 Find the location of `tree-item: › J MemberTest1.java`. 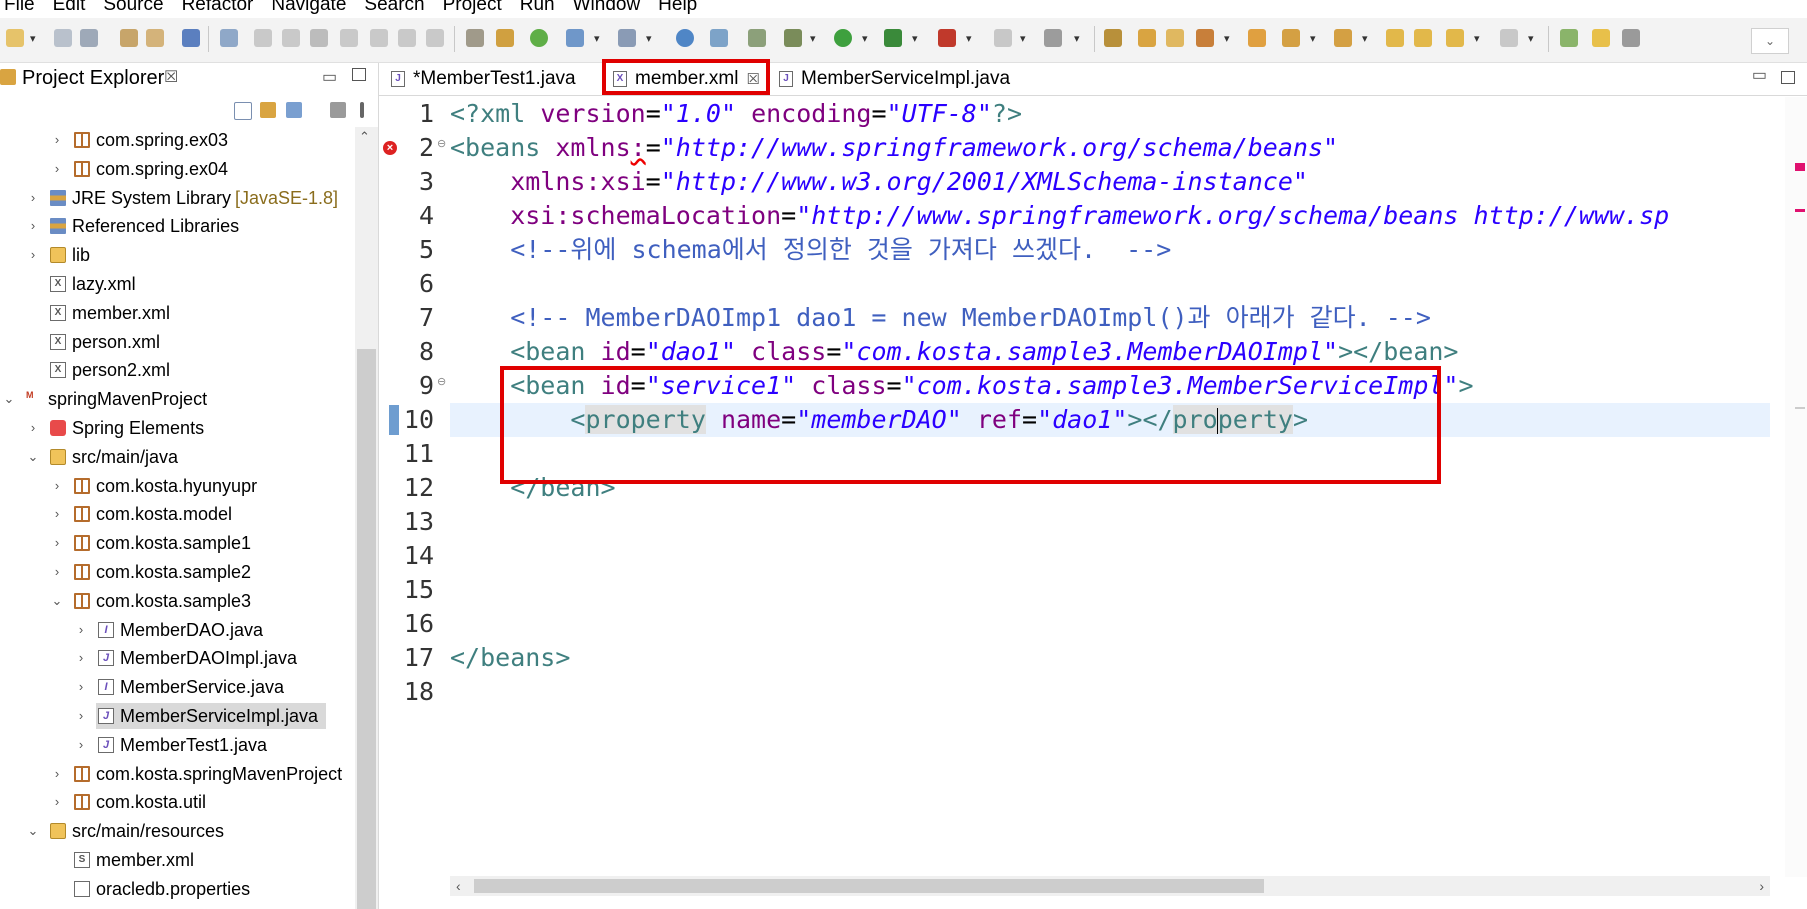

tree-item: › J MemberTest1.java is located at coordinates (177, 745).